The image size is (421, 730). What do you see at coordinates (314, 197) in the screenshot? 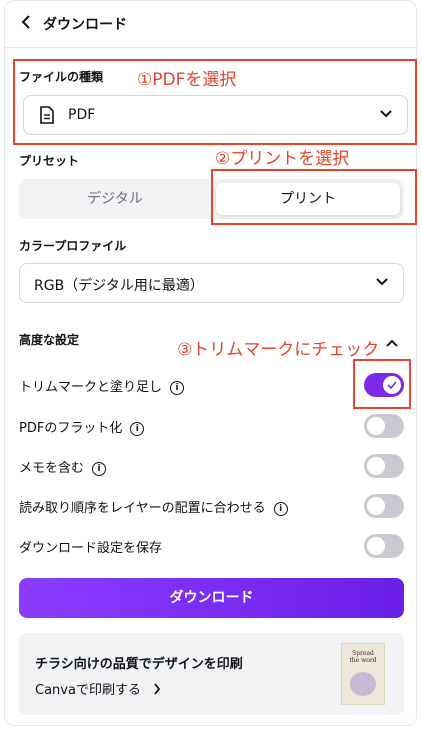
I see `annotation-box-print` at bounding box center [314, 197].